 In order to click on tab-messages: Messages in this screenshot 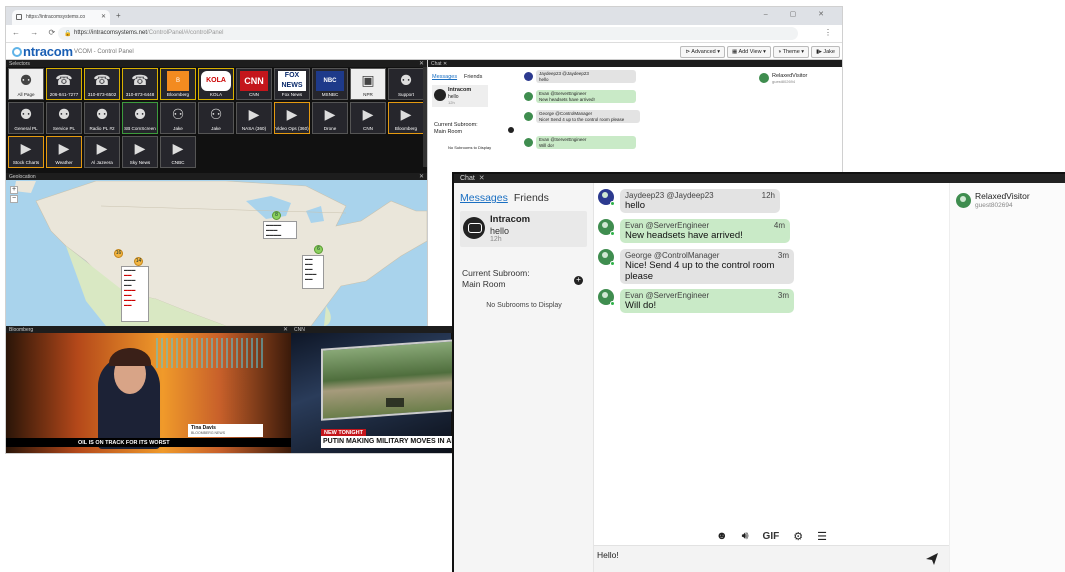, I will do `click(484, 198)`.